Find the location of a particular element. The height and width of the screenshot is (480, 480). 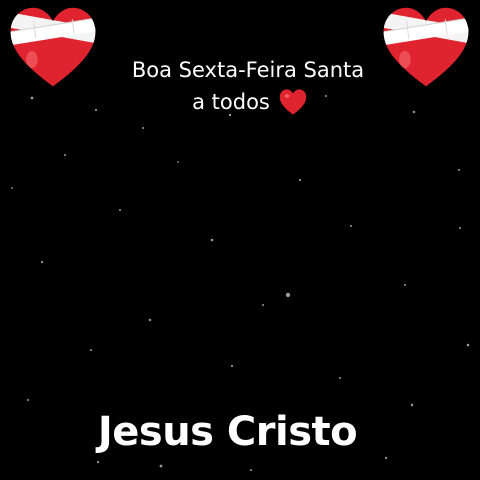

greeting-line-2-row: a todos is located at coordinates (240, 102).